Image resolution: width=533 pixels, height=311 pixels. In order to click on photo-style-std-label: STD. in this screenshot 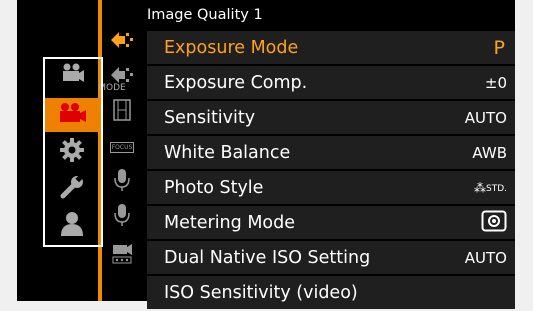, I will do `click(496, 188)`.